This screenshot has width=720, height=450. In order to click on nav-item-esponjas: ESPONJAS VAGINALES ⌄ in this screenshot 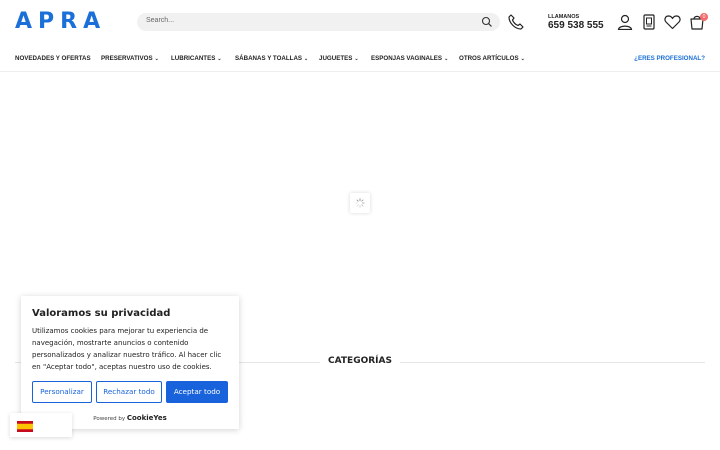, I will do `click(409, 58)`.